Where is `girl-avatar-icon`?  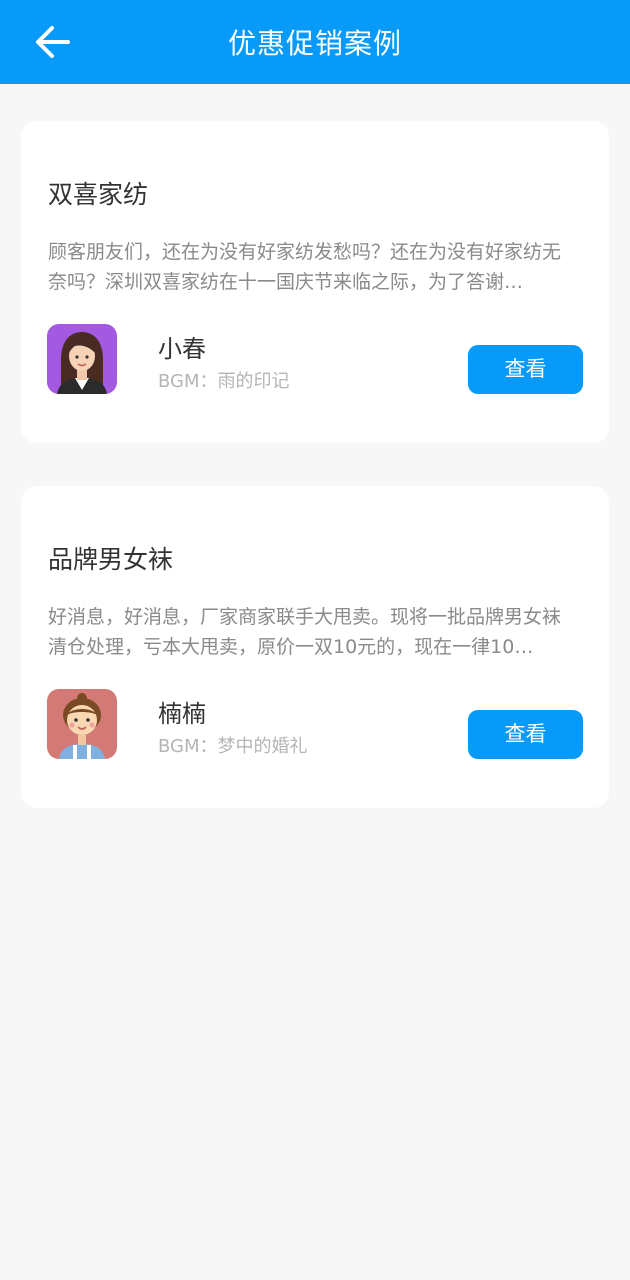 girl-avatar-icon is located at coordinates (82, 724).